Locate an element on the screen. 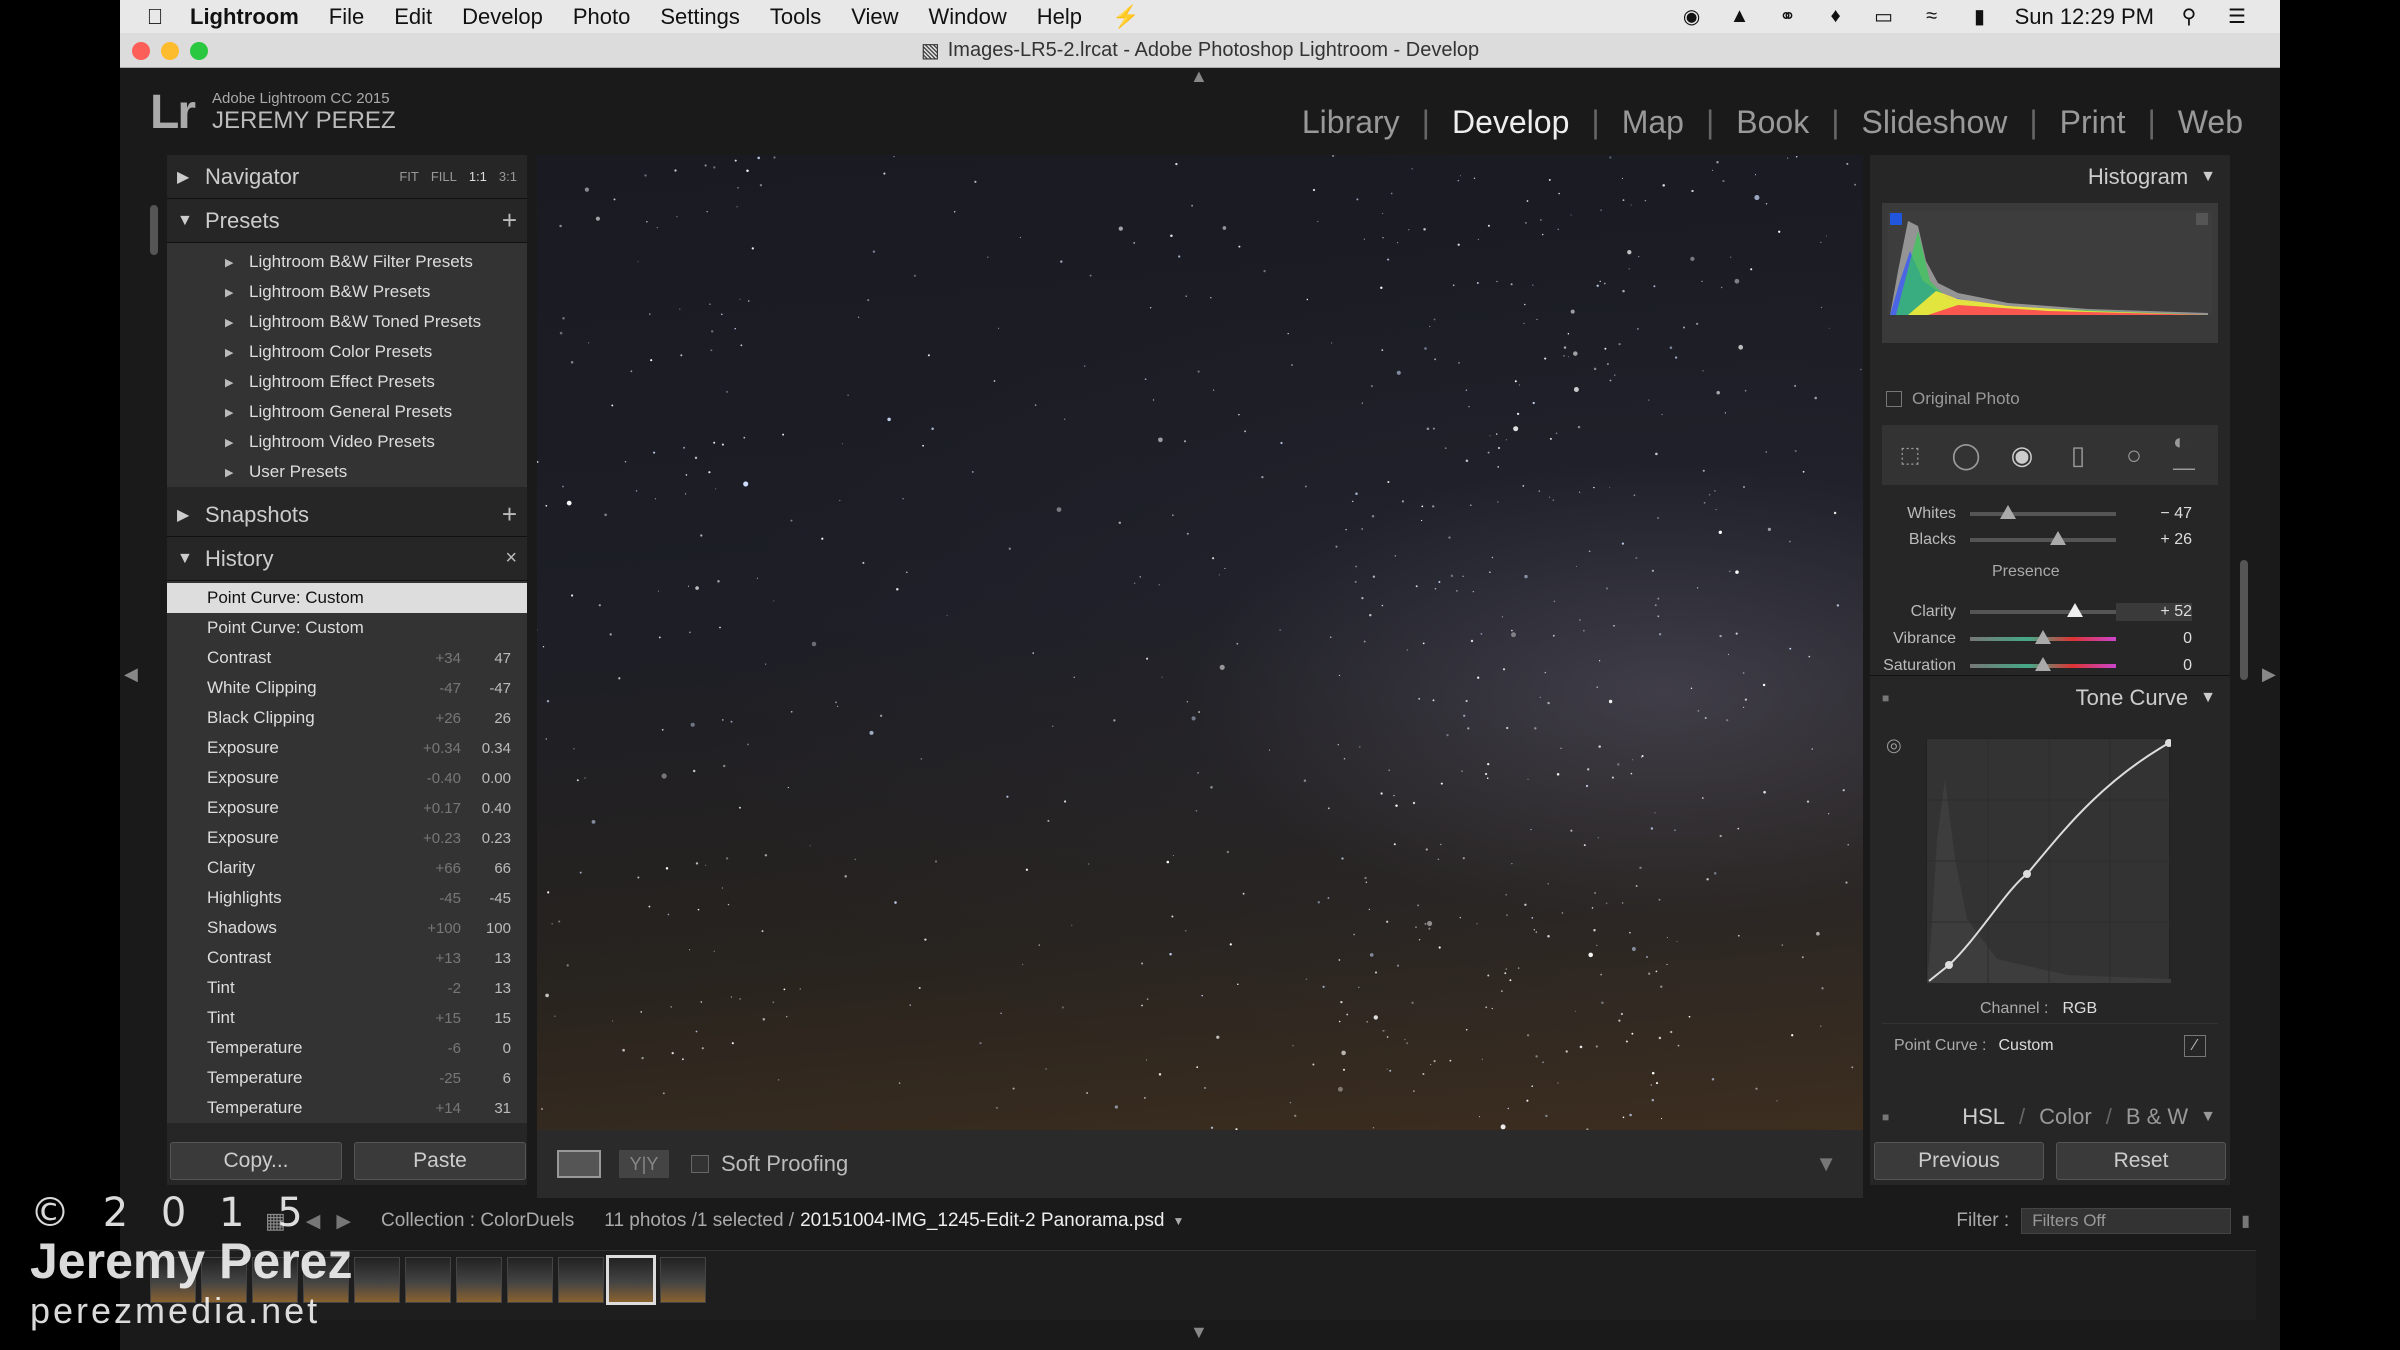  history-step: Highlights -45 -45 is located at coordinates (347, 898).